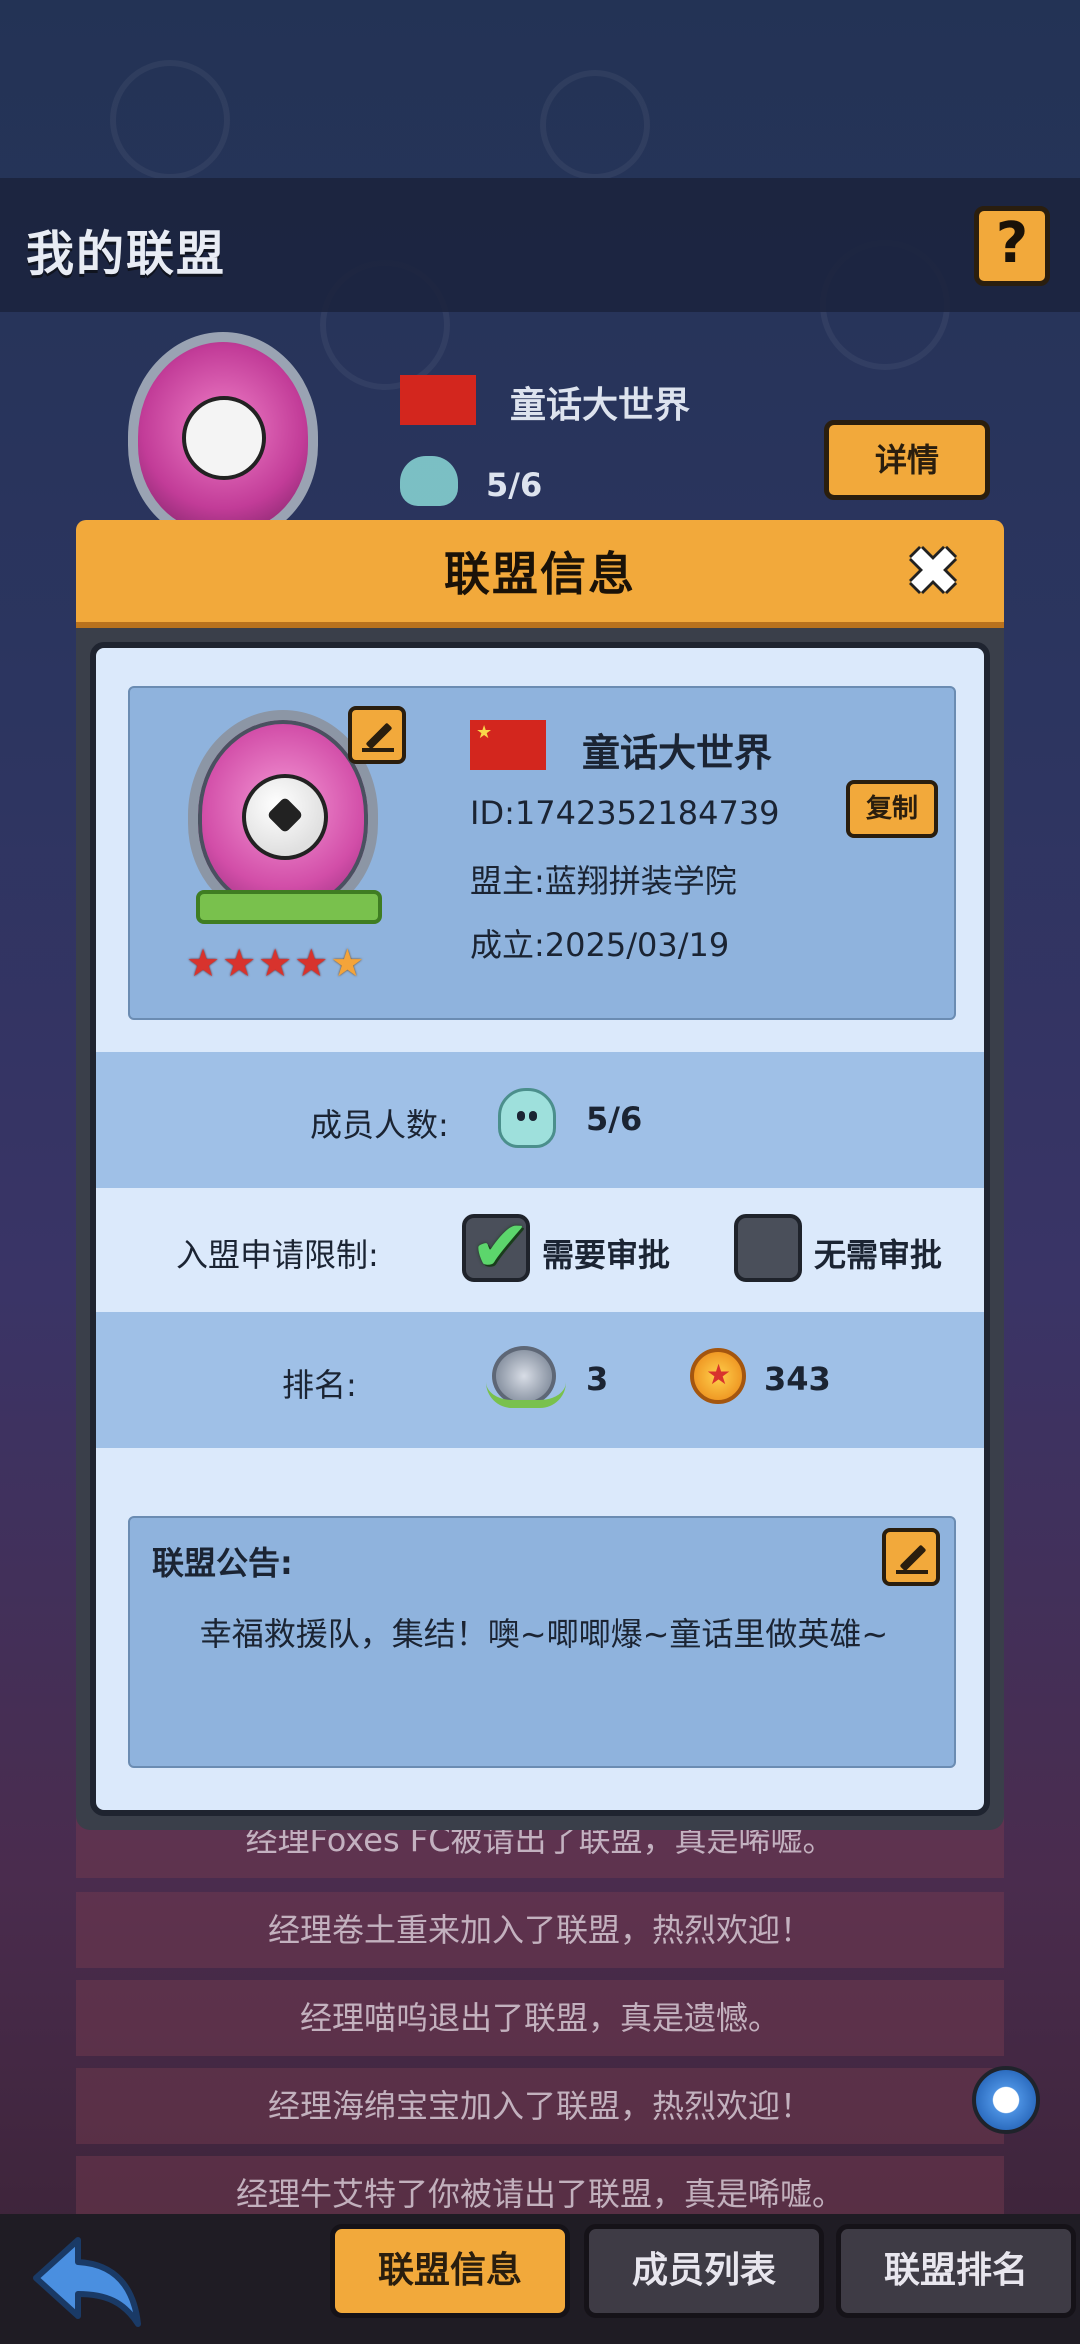  Describe the element at coordinates (614, 1119) in the screenshot. I see `member-count-value: 5/6` at that location.